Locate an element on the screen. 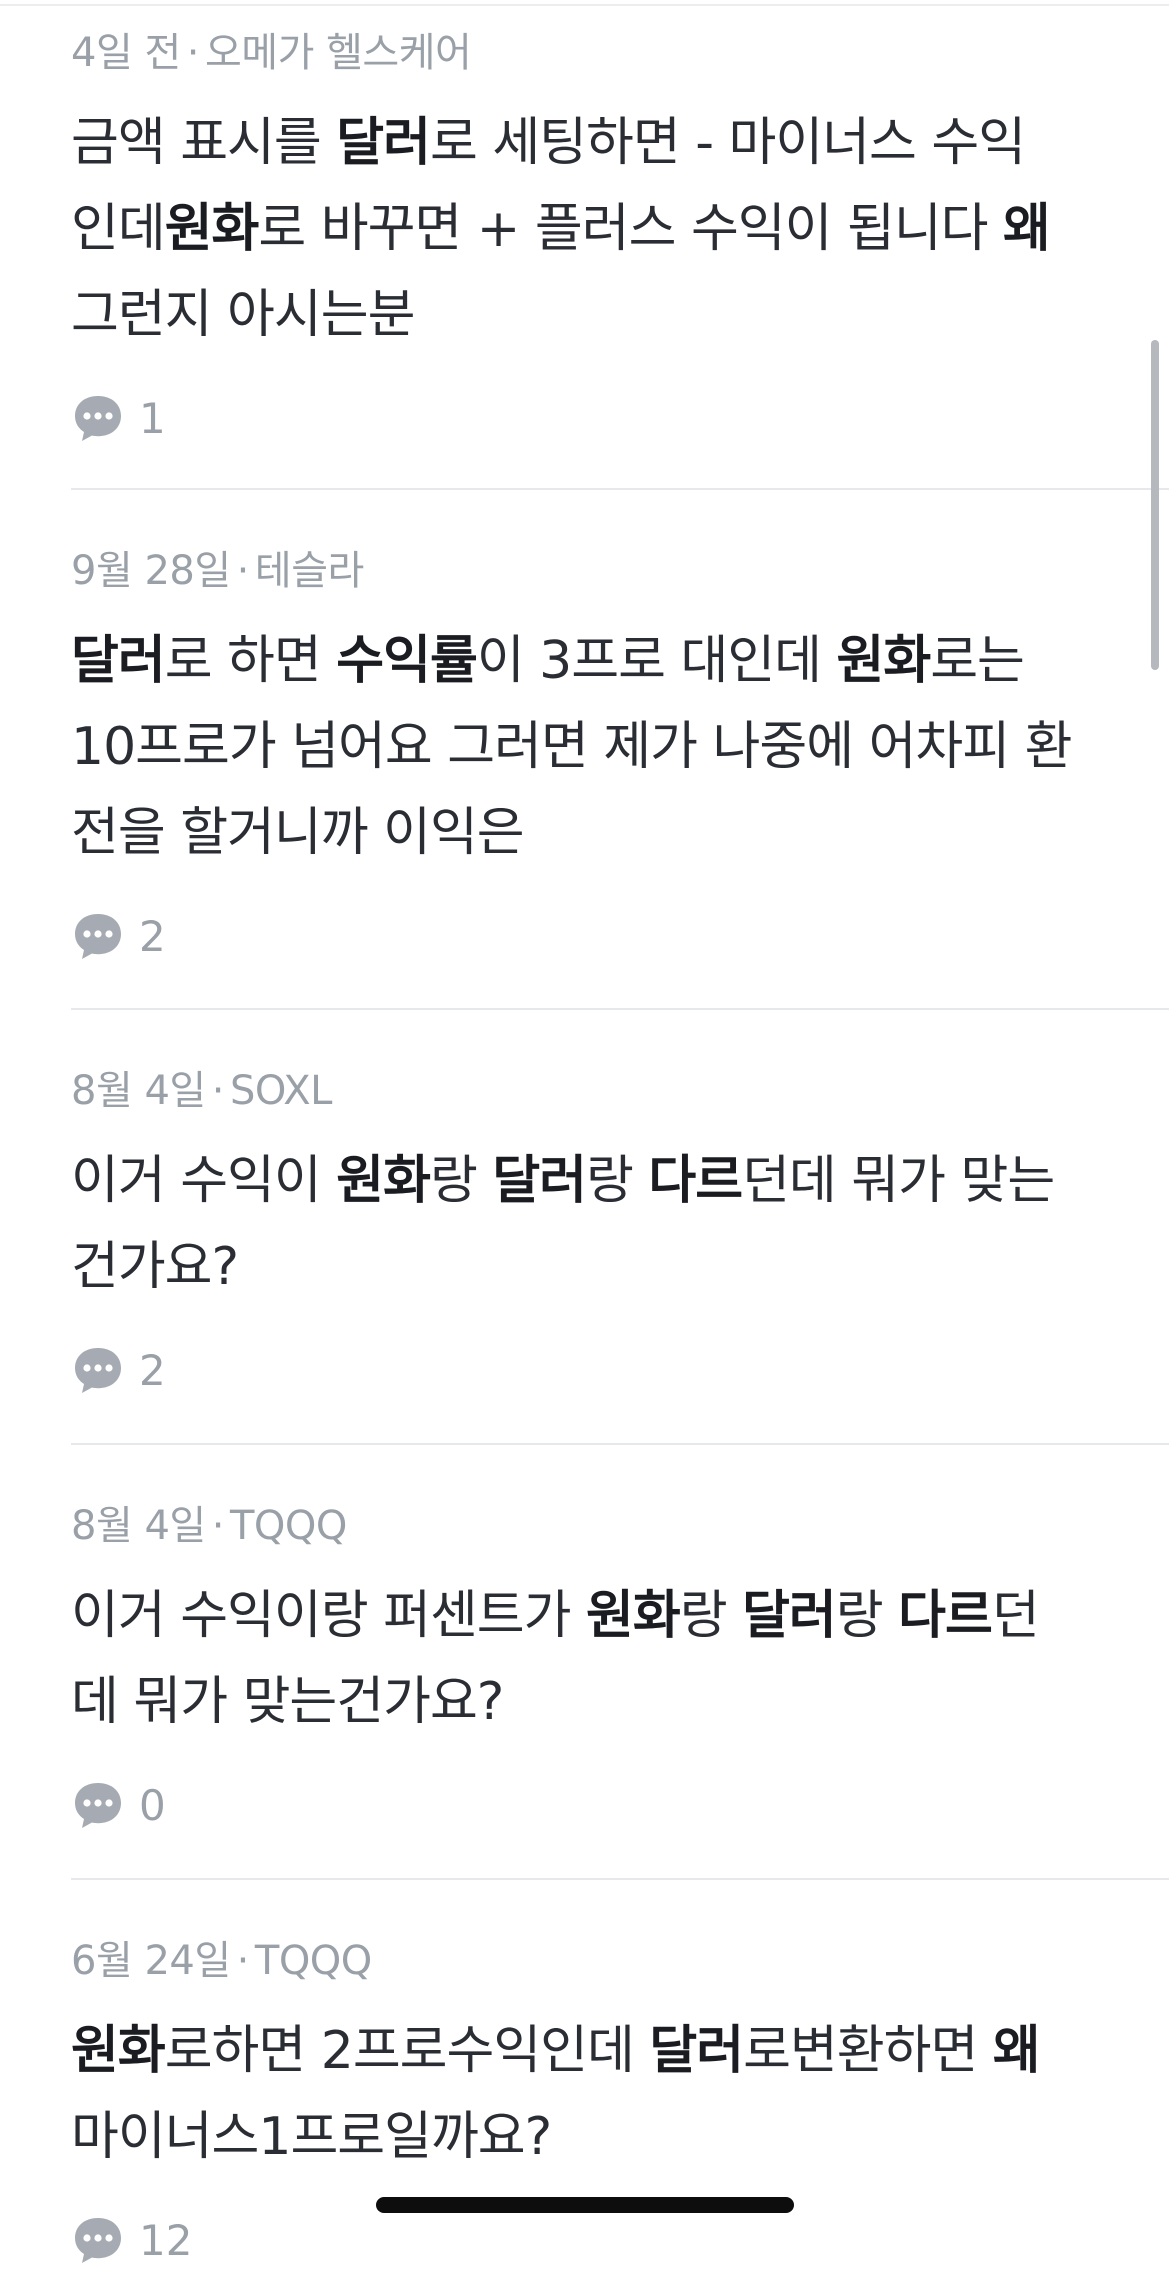  title-text: 로 하면 is located at coordinates (250, 661).